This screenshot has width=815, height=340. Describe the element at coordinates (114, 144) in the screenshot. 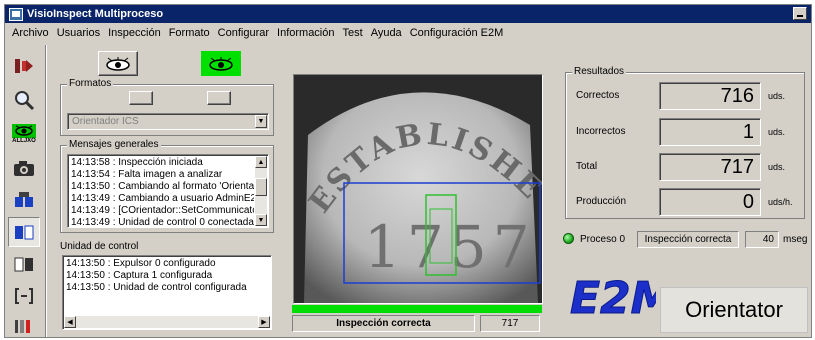

I see `mensajes-title: Mensajes generales` at that location.